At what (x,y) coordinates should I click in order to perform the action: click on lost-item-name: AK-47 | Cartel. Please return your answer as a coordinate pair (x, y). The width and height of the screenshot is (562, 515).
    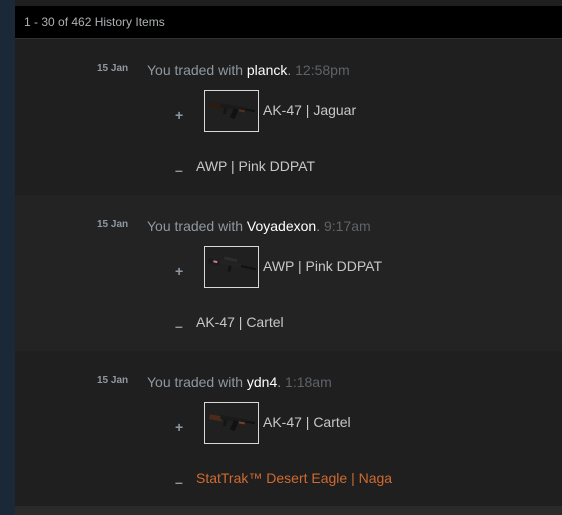
    Looking at the image, I should click on (240, 322).